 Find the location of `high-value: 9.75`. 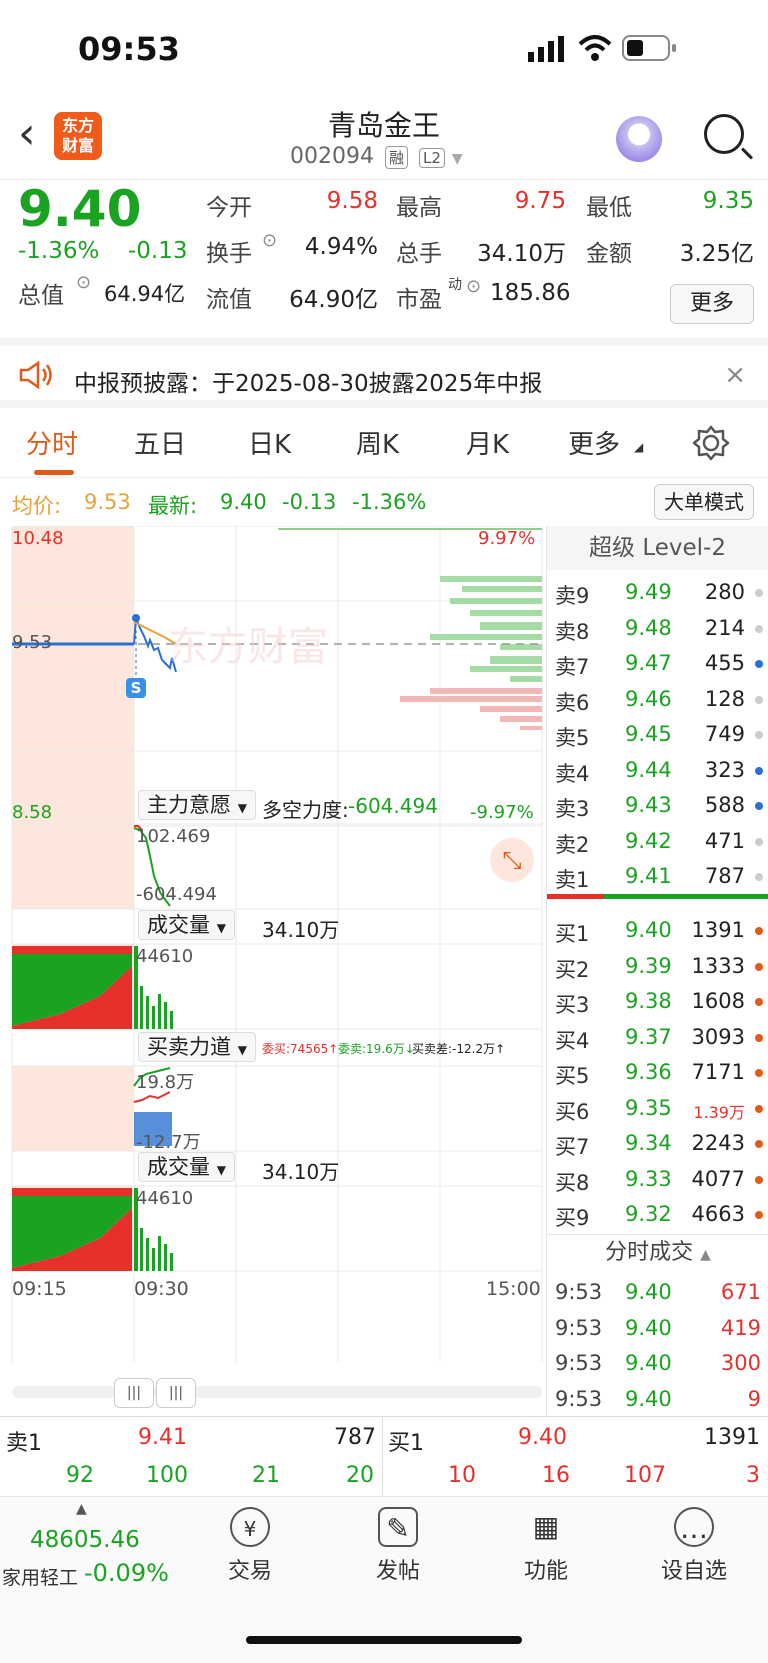

high-value: 9.75 is located at coordinates (540, 201).